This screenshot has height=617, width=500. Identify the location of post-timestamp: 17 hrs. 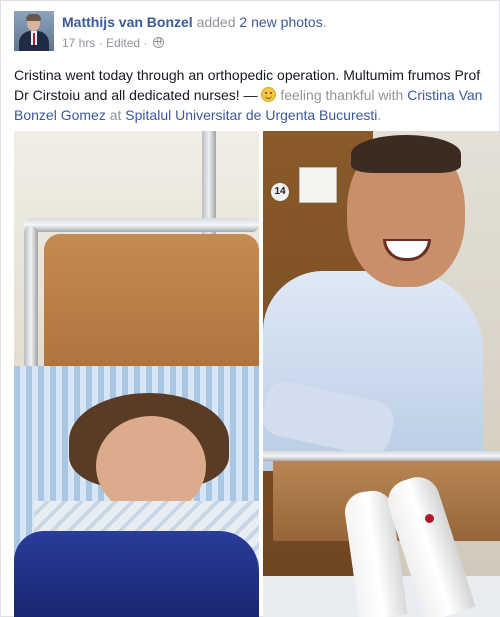
(78, 43).